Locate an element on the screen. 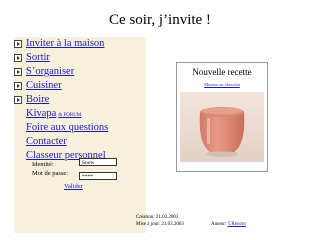  menu-item-label: Contacter is located at coordinates (46, 141).